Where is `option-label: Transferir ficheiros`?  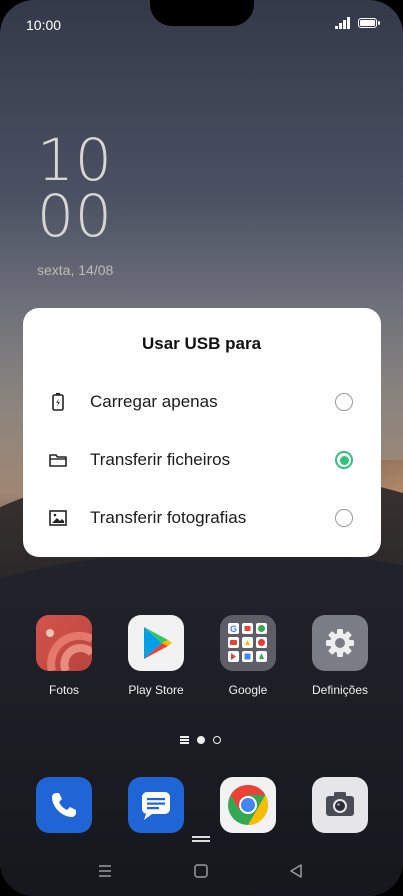 option-label: Transferir ficheiros is located at coordinates (160, 459).